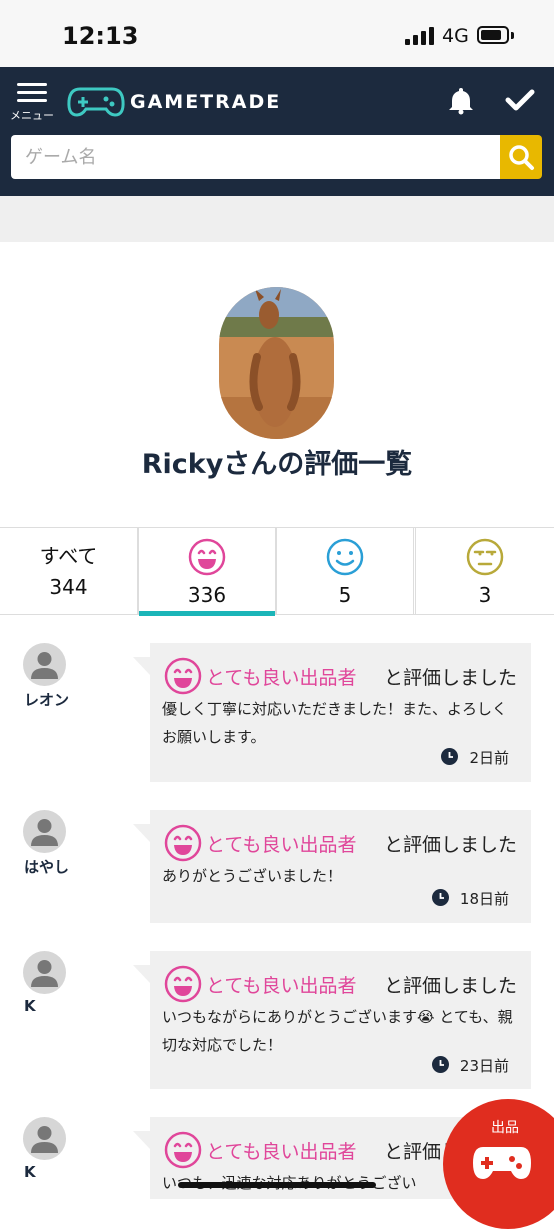 Image resolution: width=554 pixels, height=1229 pixels. I want to click on sell-label: 出品, so click(505, 1128).